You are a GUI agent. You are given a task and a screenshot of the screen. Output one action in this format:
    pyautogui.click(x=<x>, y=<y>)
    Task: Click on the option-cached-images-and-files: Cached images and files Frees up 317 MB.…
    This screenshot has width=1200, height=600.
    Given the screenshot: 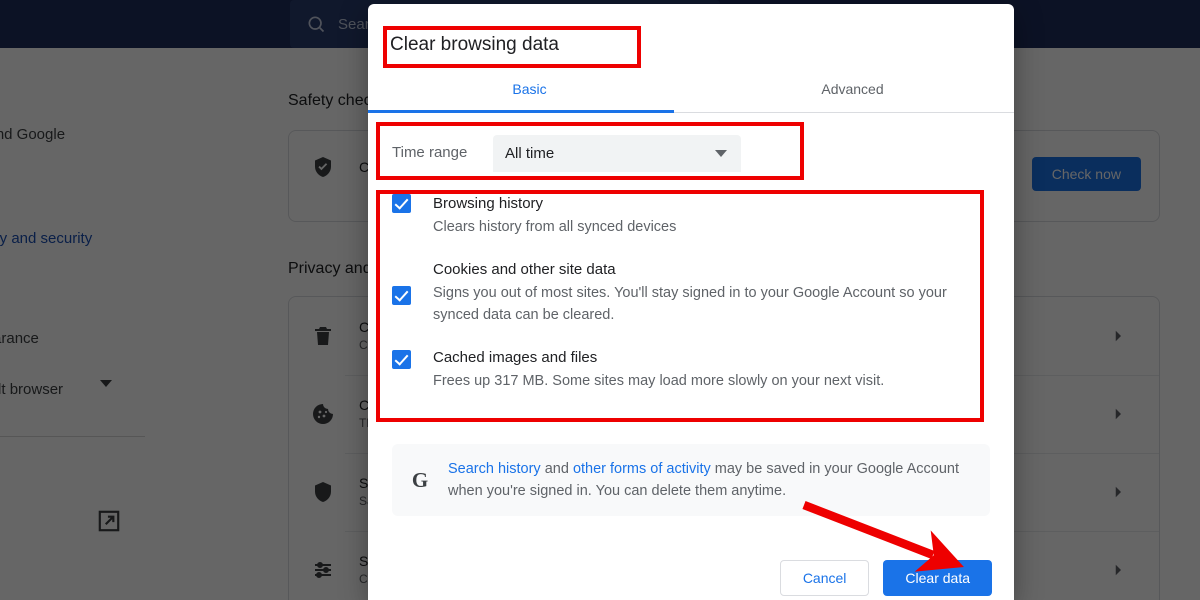 What is the action you would take?
    pyautogui.click(x=691, y=370)
    